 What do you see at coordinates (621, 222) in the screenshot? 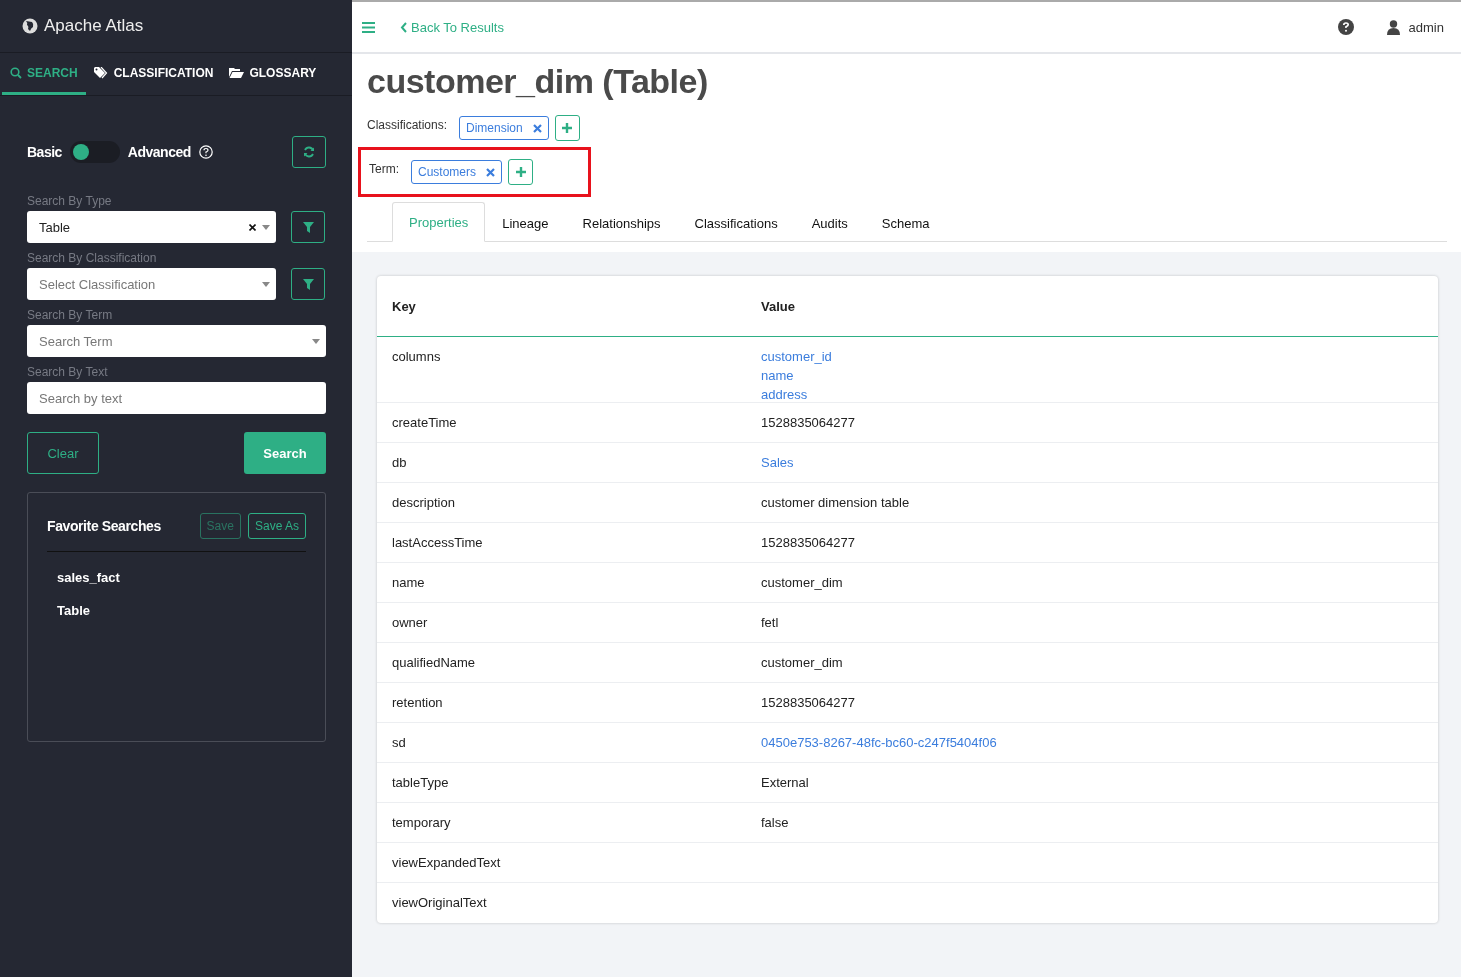
I see `detail-tab: Relationships` at bounding box center [621, 222].